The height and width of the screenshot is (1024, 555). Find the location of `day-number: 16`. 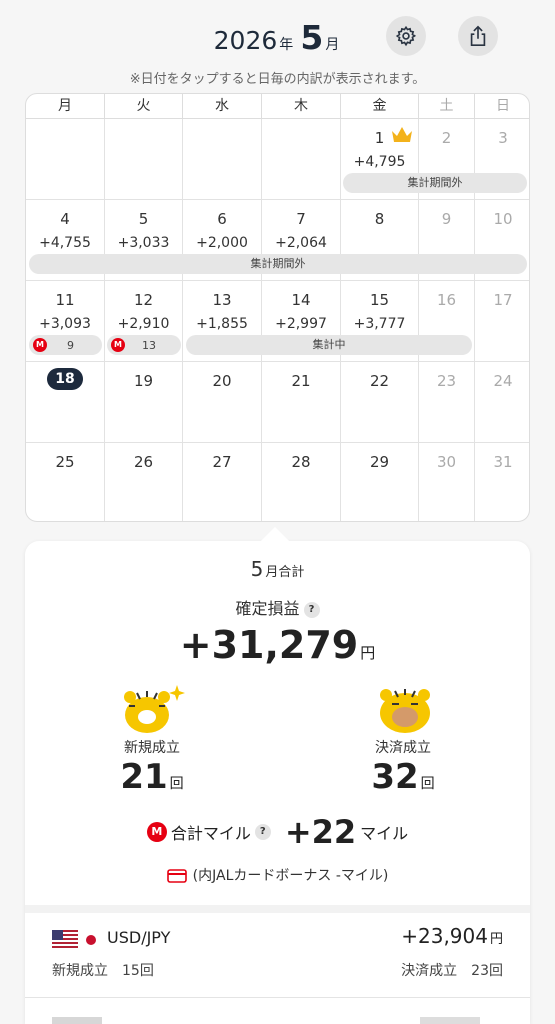

day-number: 16 is located at coordinates (446, 300).